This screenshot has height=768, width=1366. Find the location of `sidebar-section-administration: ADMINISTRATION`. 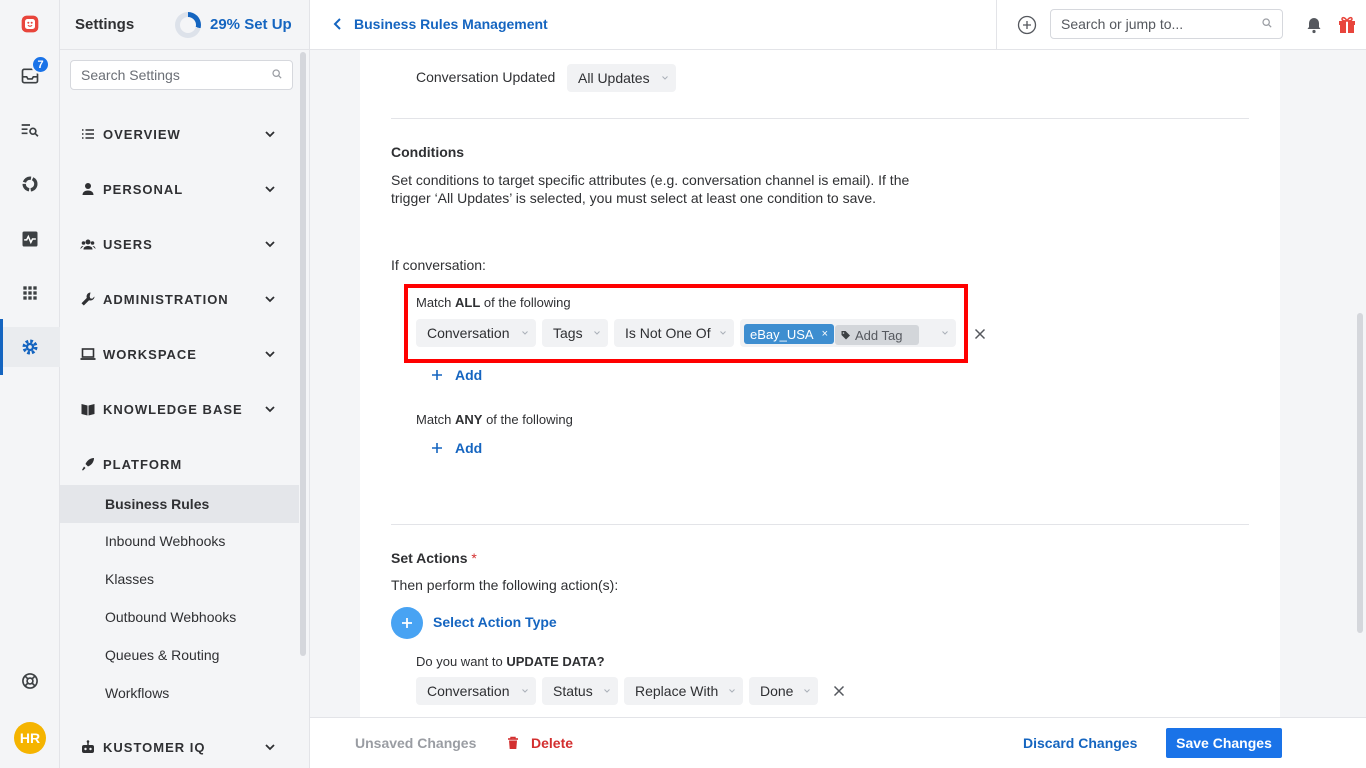

sidebar-section-administration: ADMINISTRATION is located at coordinates (180, 299).